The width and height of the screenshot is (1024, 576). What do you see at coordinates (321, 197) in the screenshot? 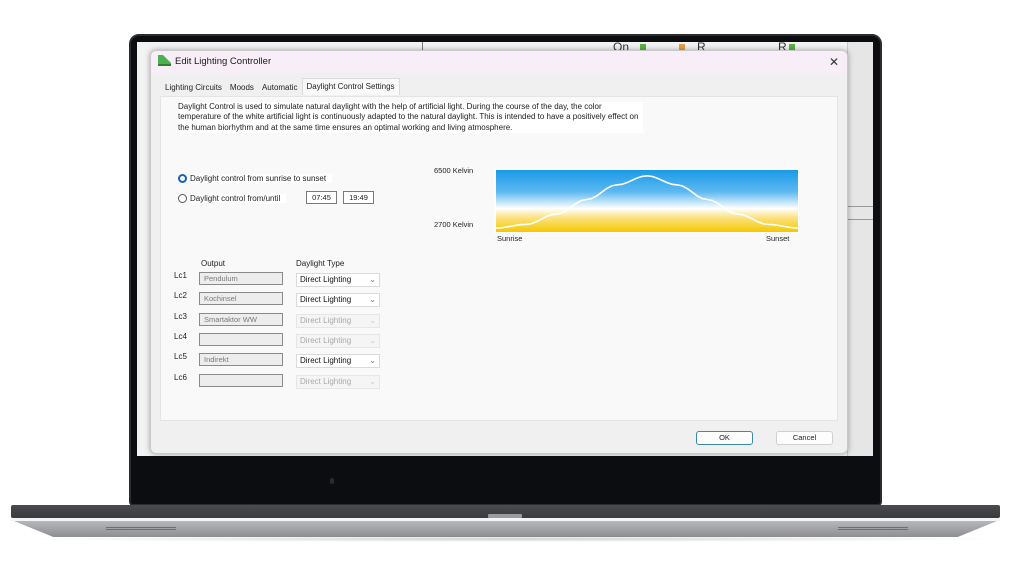
I see `from-time-input: 07:45` at bounding box center [321, 197].